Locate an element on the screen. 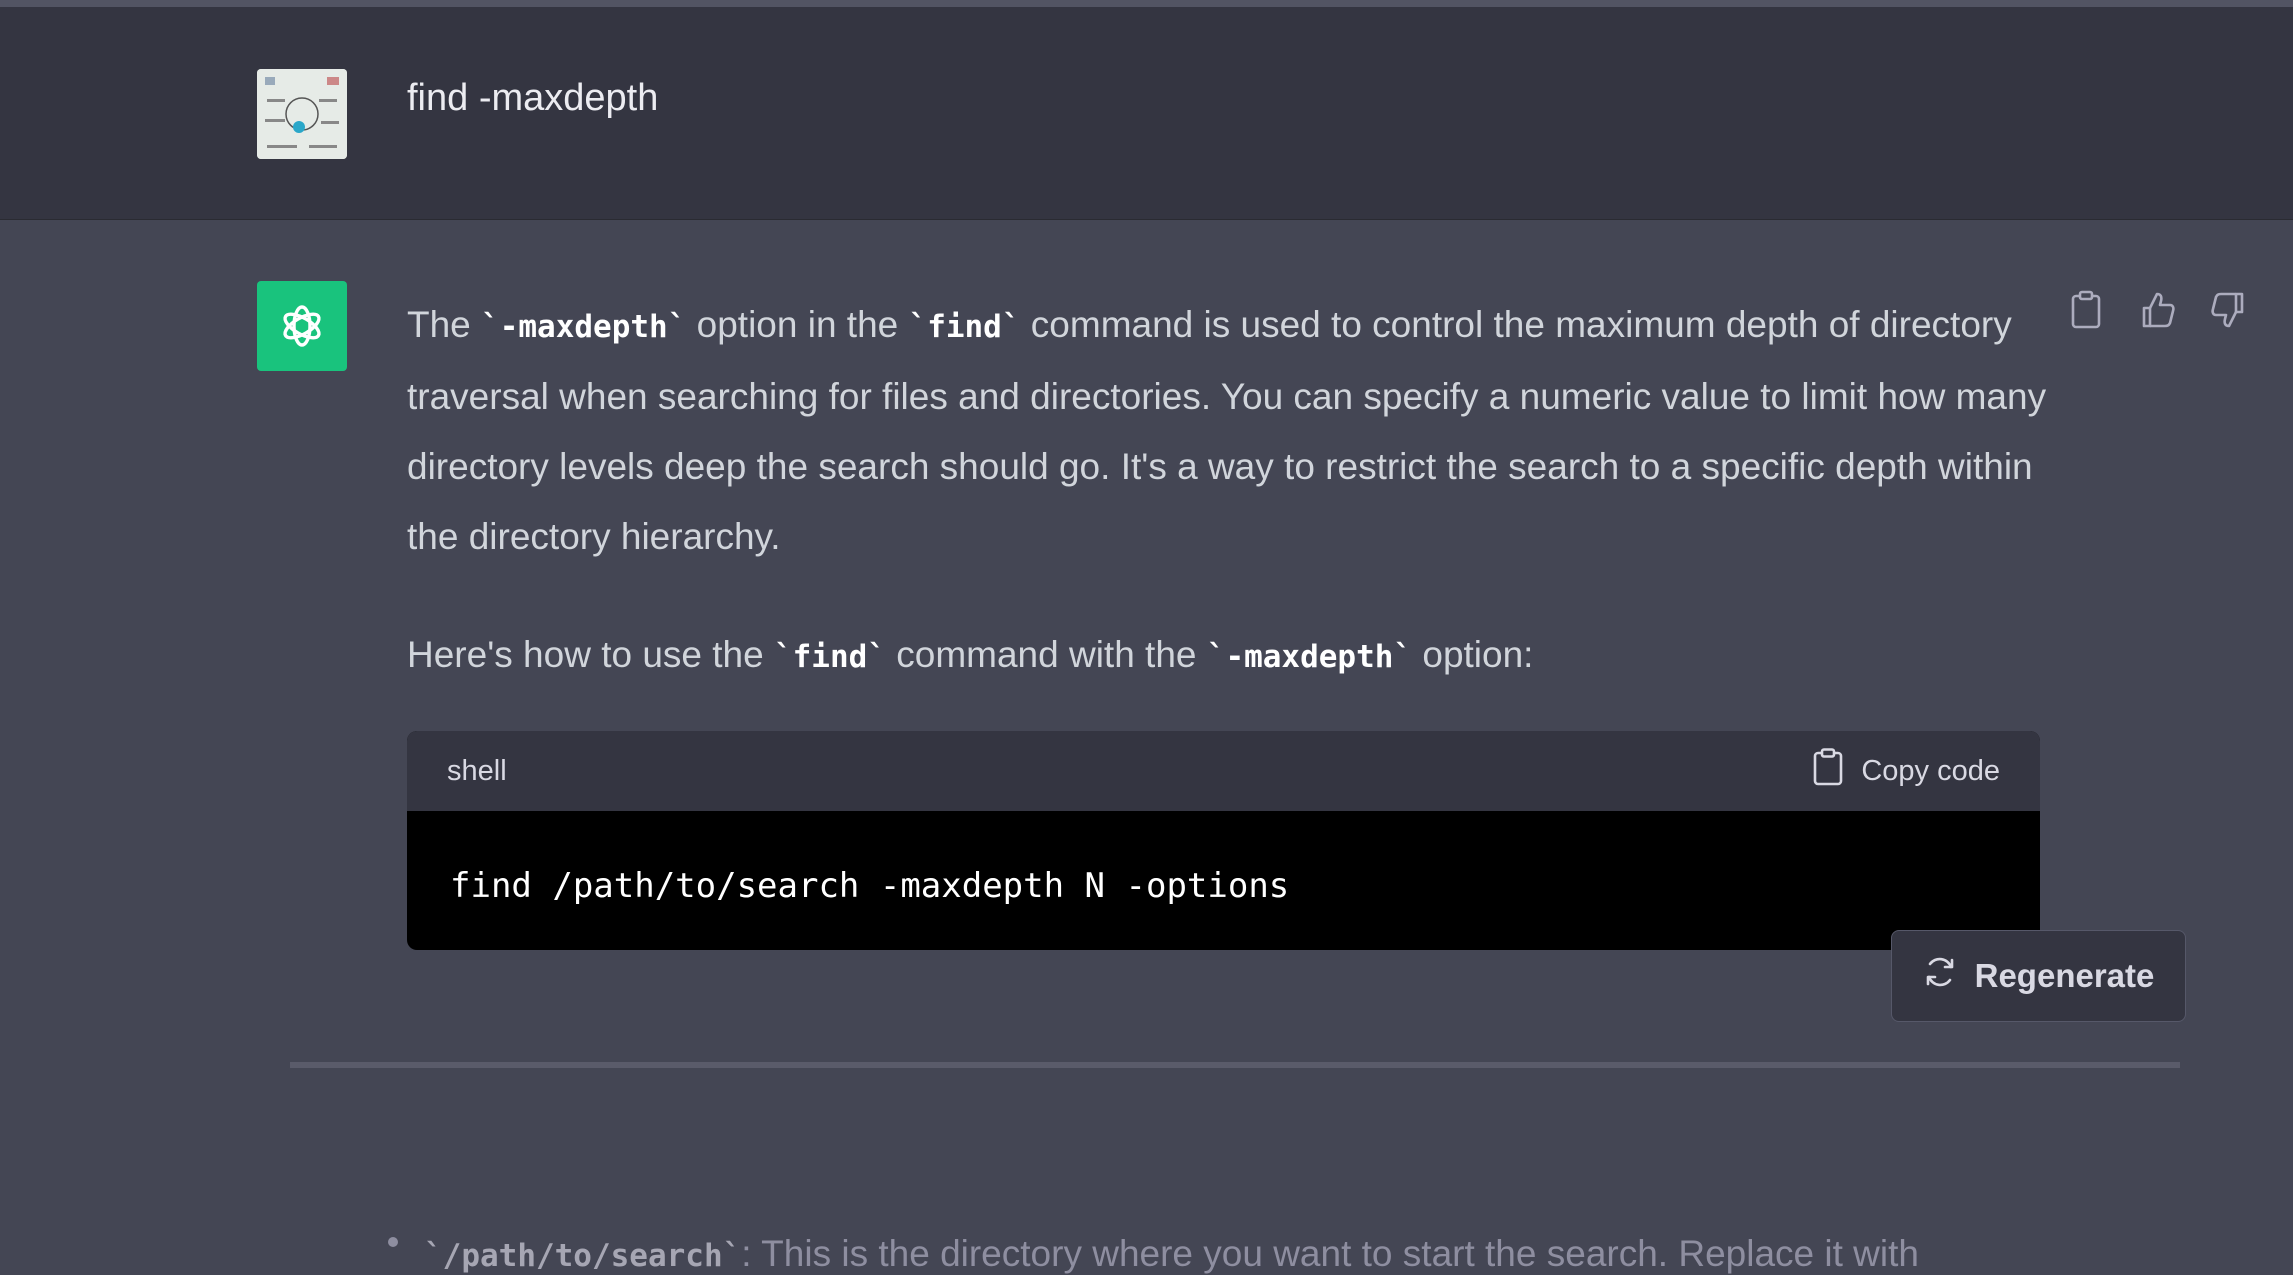  input-area-edge is located at coordinates (1235, 1065).